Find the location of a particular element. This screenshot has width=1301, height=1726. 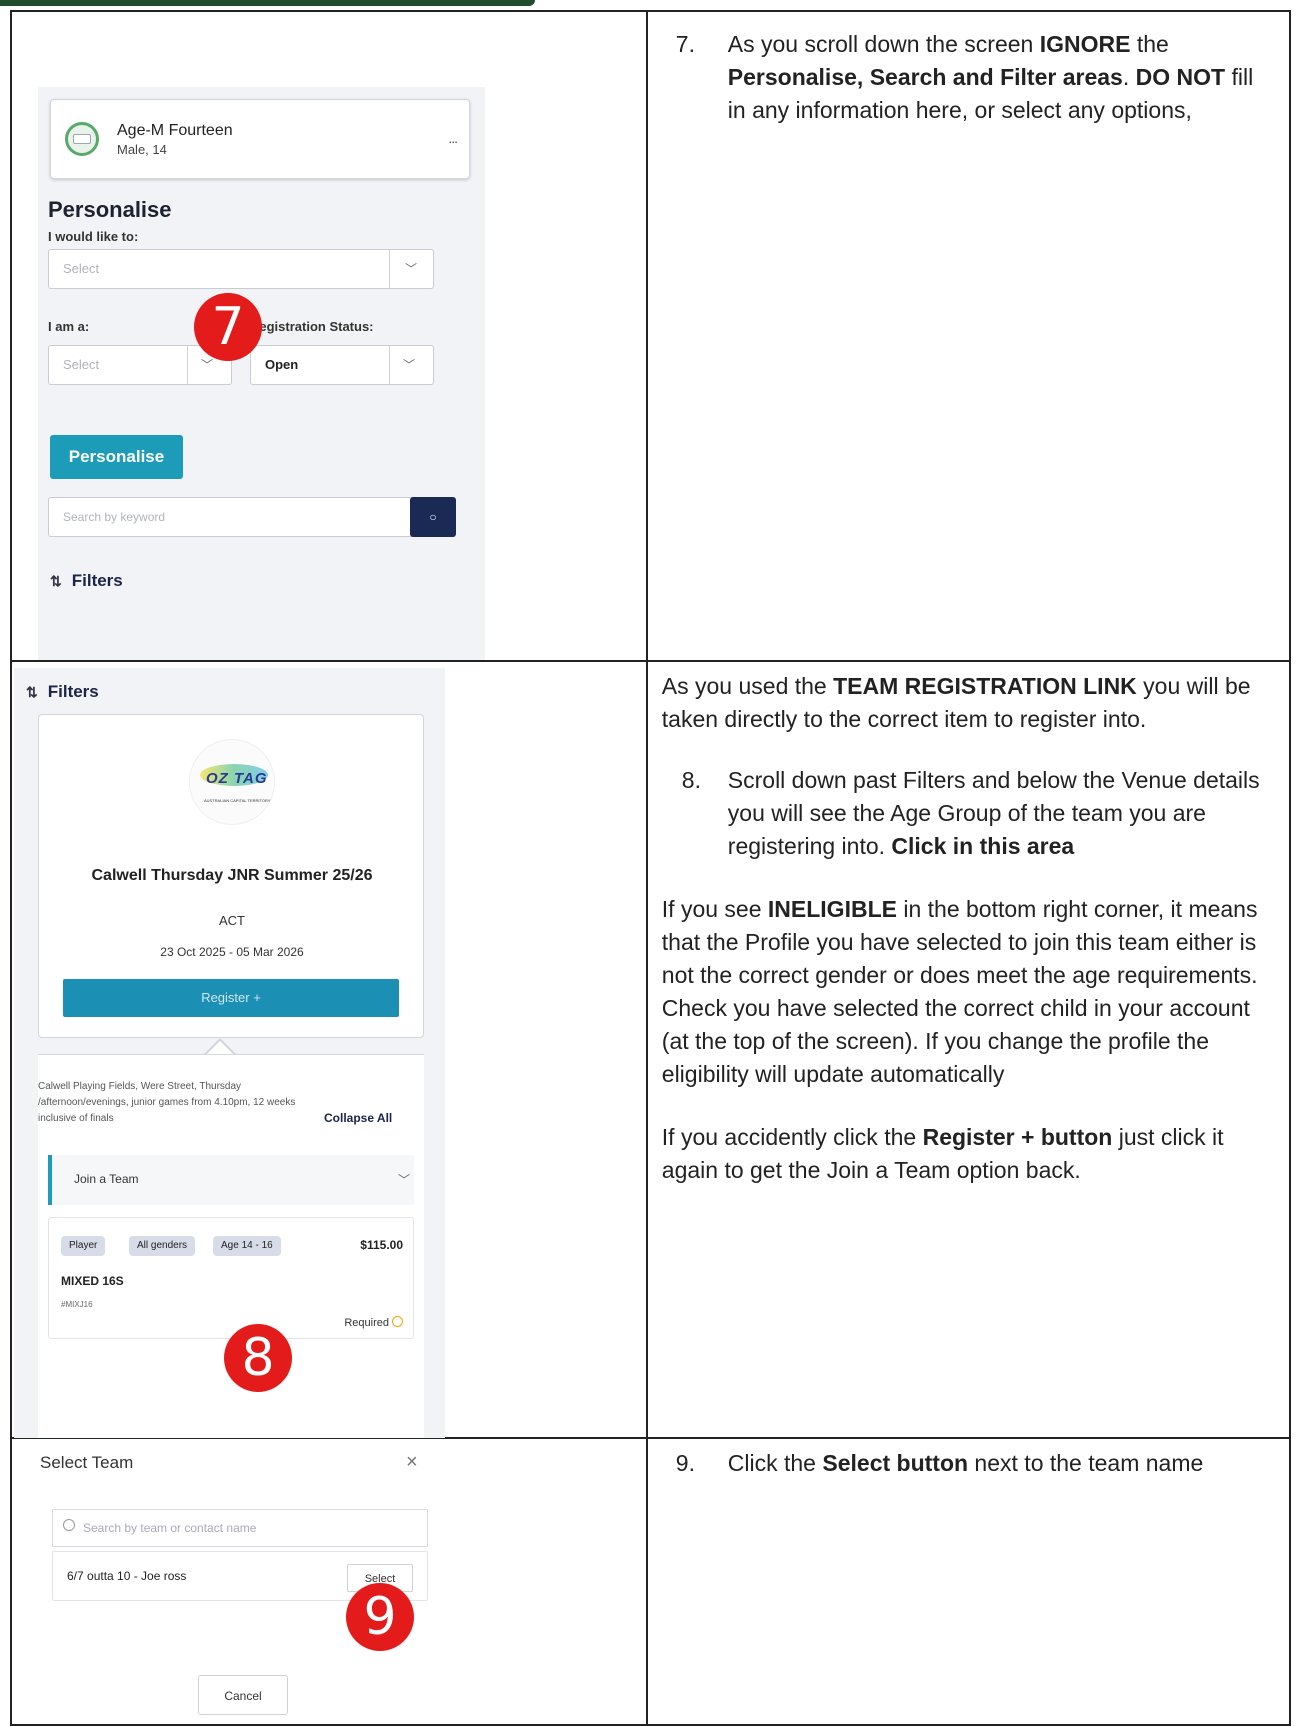

team-search-input: Search by team or contact name is located at coordinates (240, 1528).